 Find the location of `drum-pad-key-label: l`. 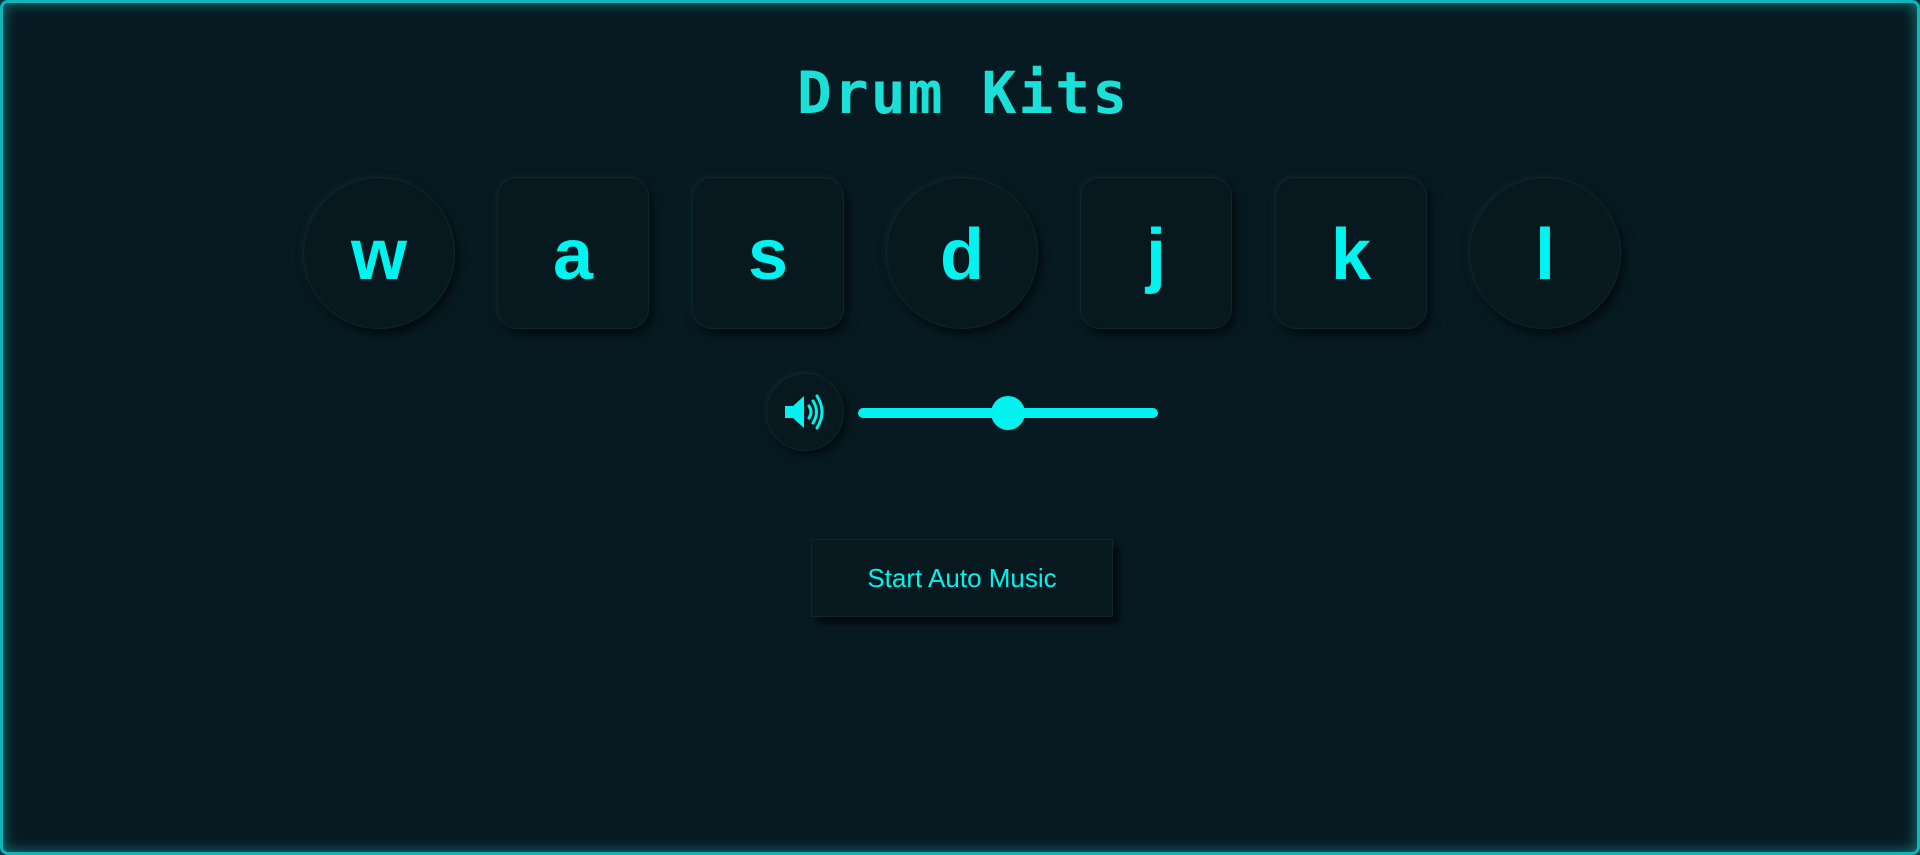

drum-pad-key-label: l is located at coordinates (1544, 255).